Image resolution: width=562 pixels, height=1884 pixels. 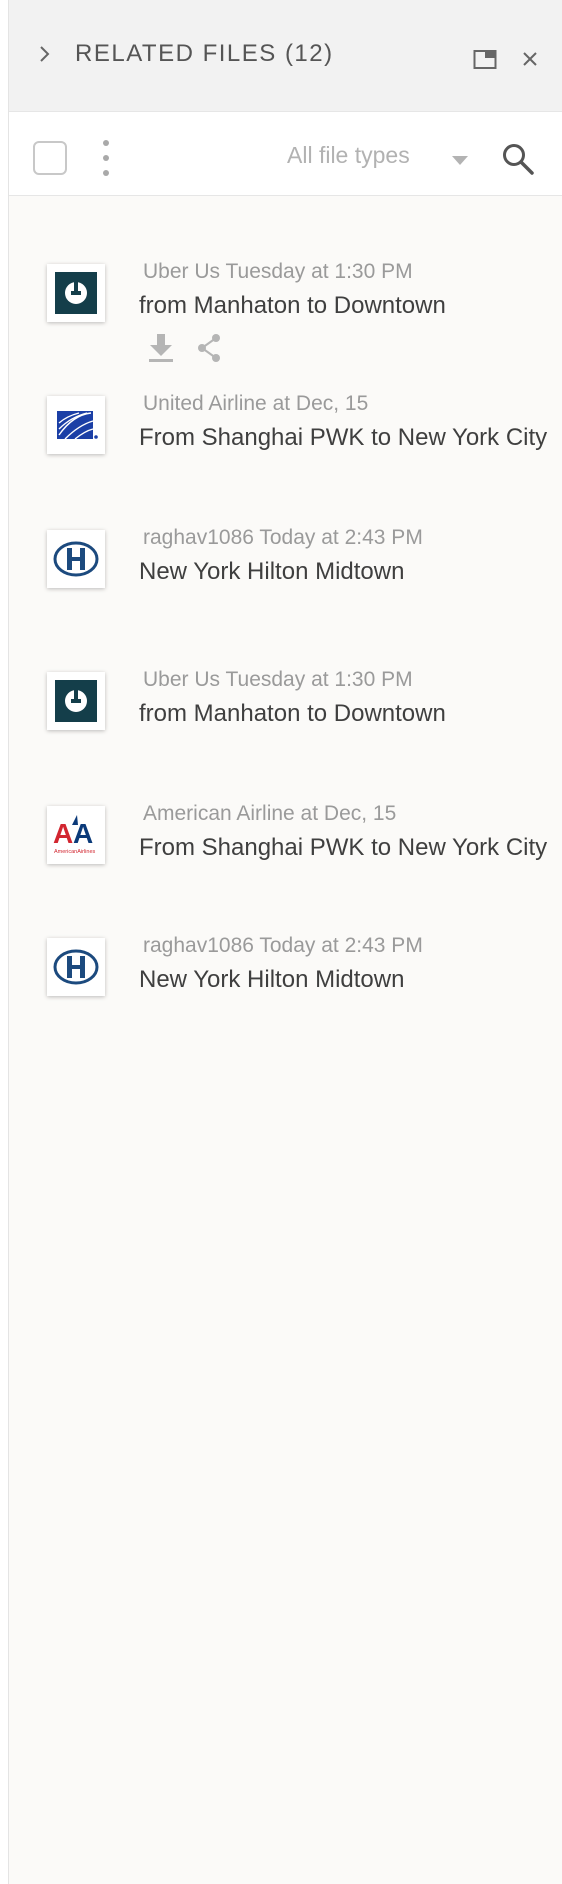 I want to click on panel-title: RELATED FILES (12), so click(x=204, y=53).